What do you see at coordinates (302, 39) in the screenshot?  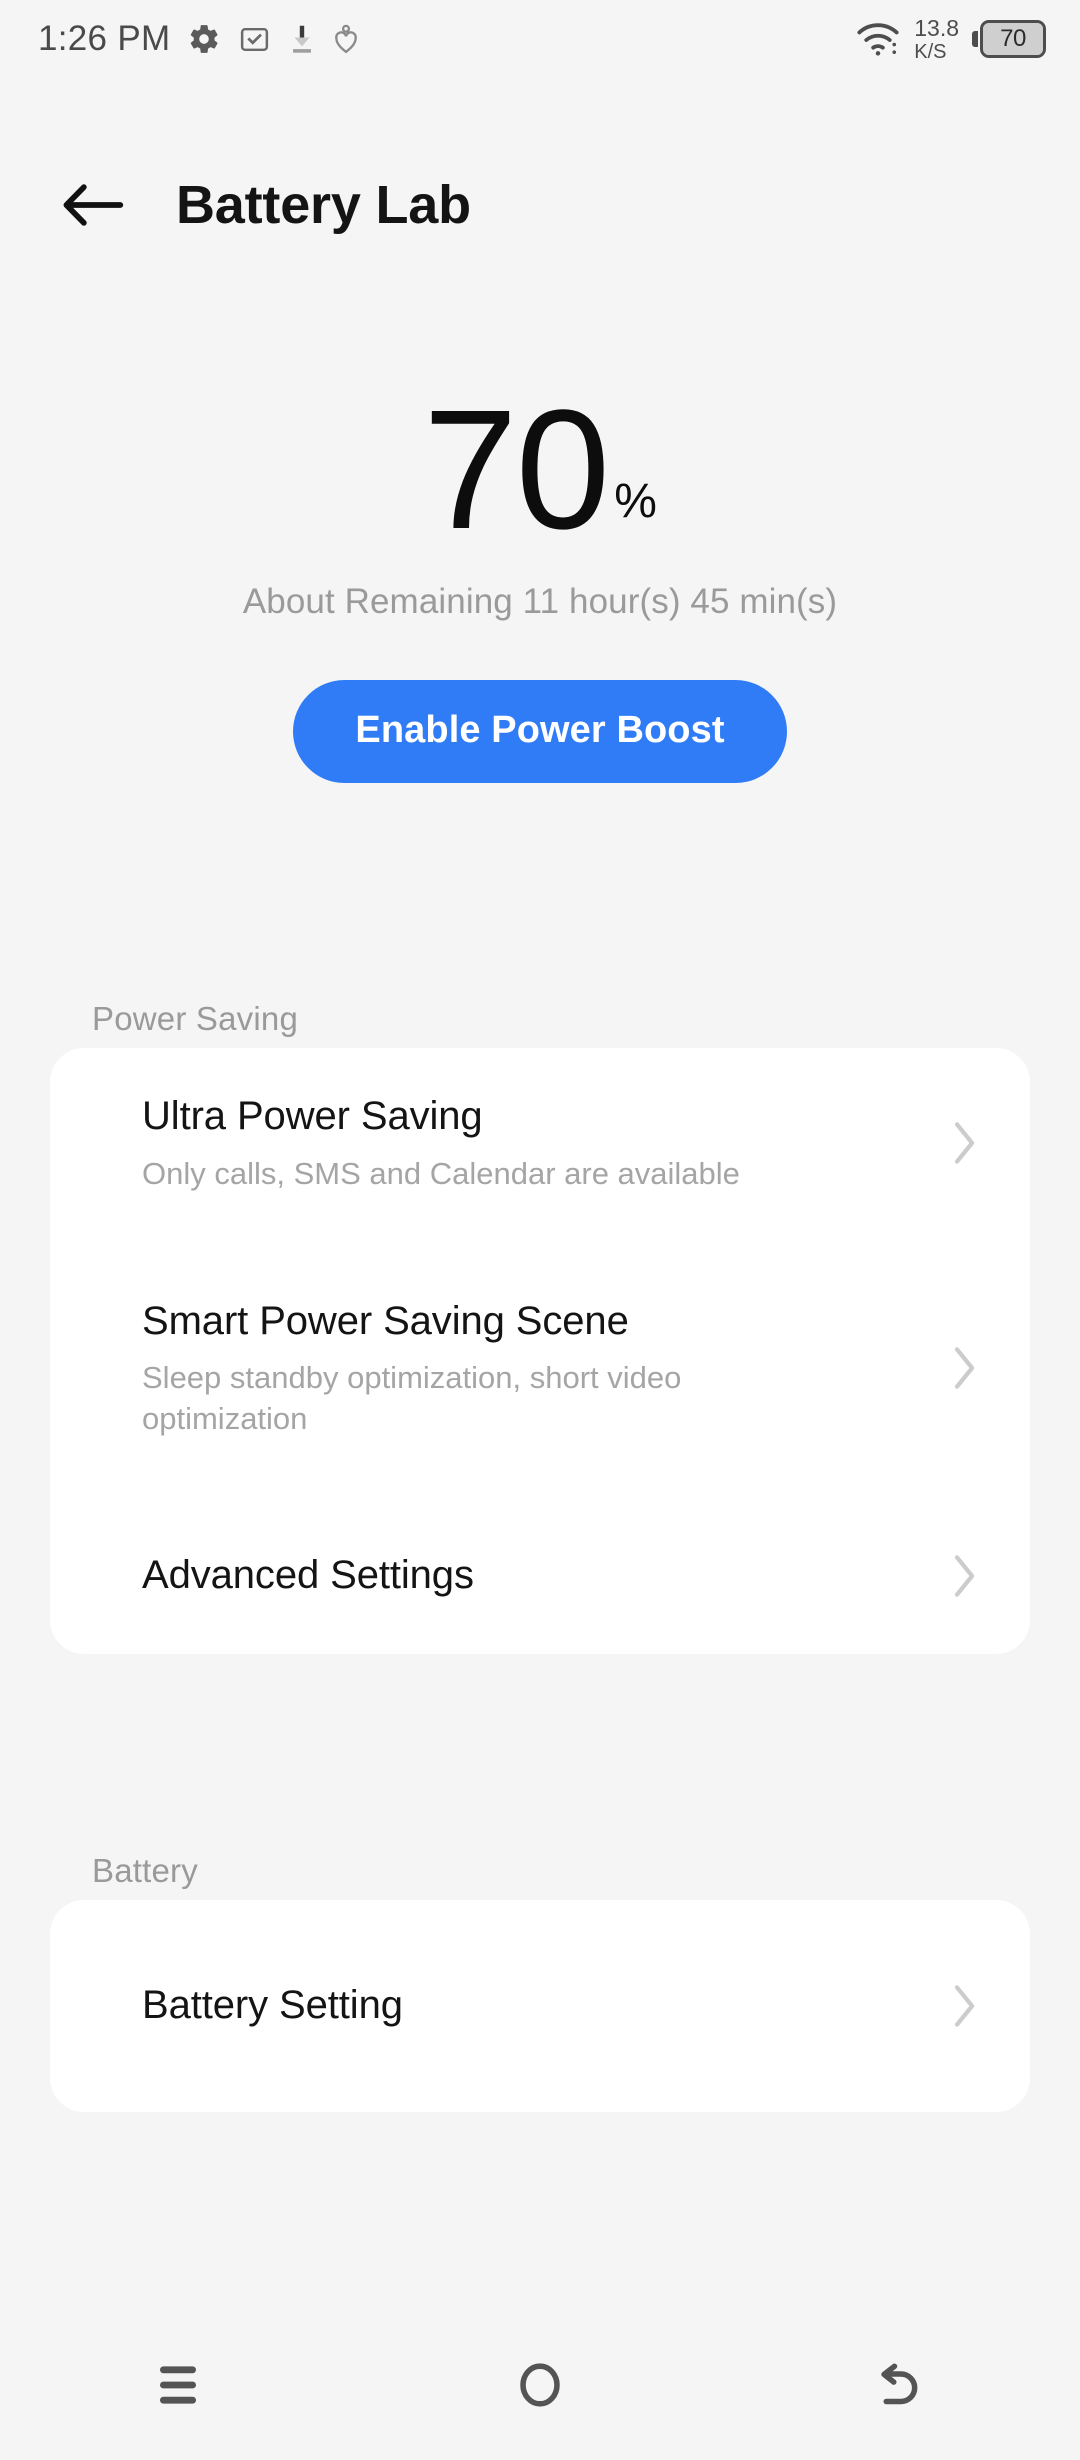 I see `download-icon` at bounding box center [302, 39].